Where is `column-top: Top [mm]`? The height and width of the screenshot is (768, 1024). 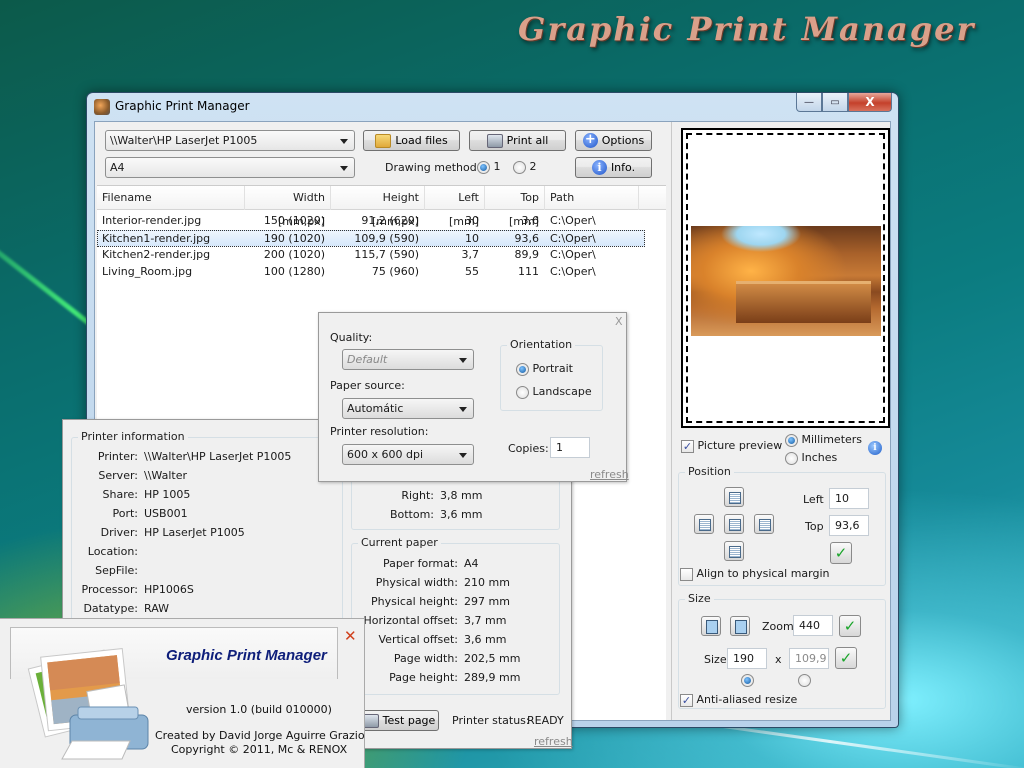
column-top: Top [mm] is located at coordinates (515, 207).